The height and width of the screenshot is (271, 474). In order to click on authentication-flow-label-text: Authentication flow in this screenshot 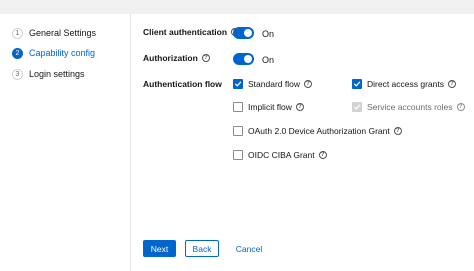, I will do `click(182, 84)`.